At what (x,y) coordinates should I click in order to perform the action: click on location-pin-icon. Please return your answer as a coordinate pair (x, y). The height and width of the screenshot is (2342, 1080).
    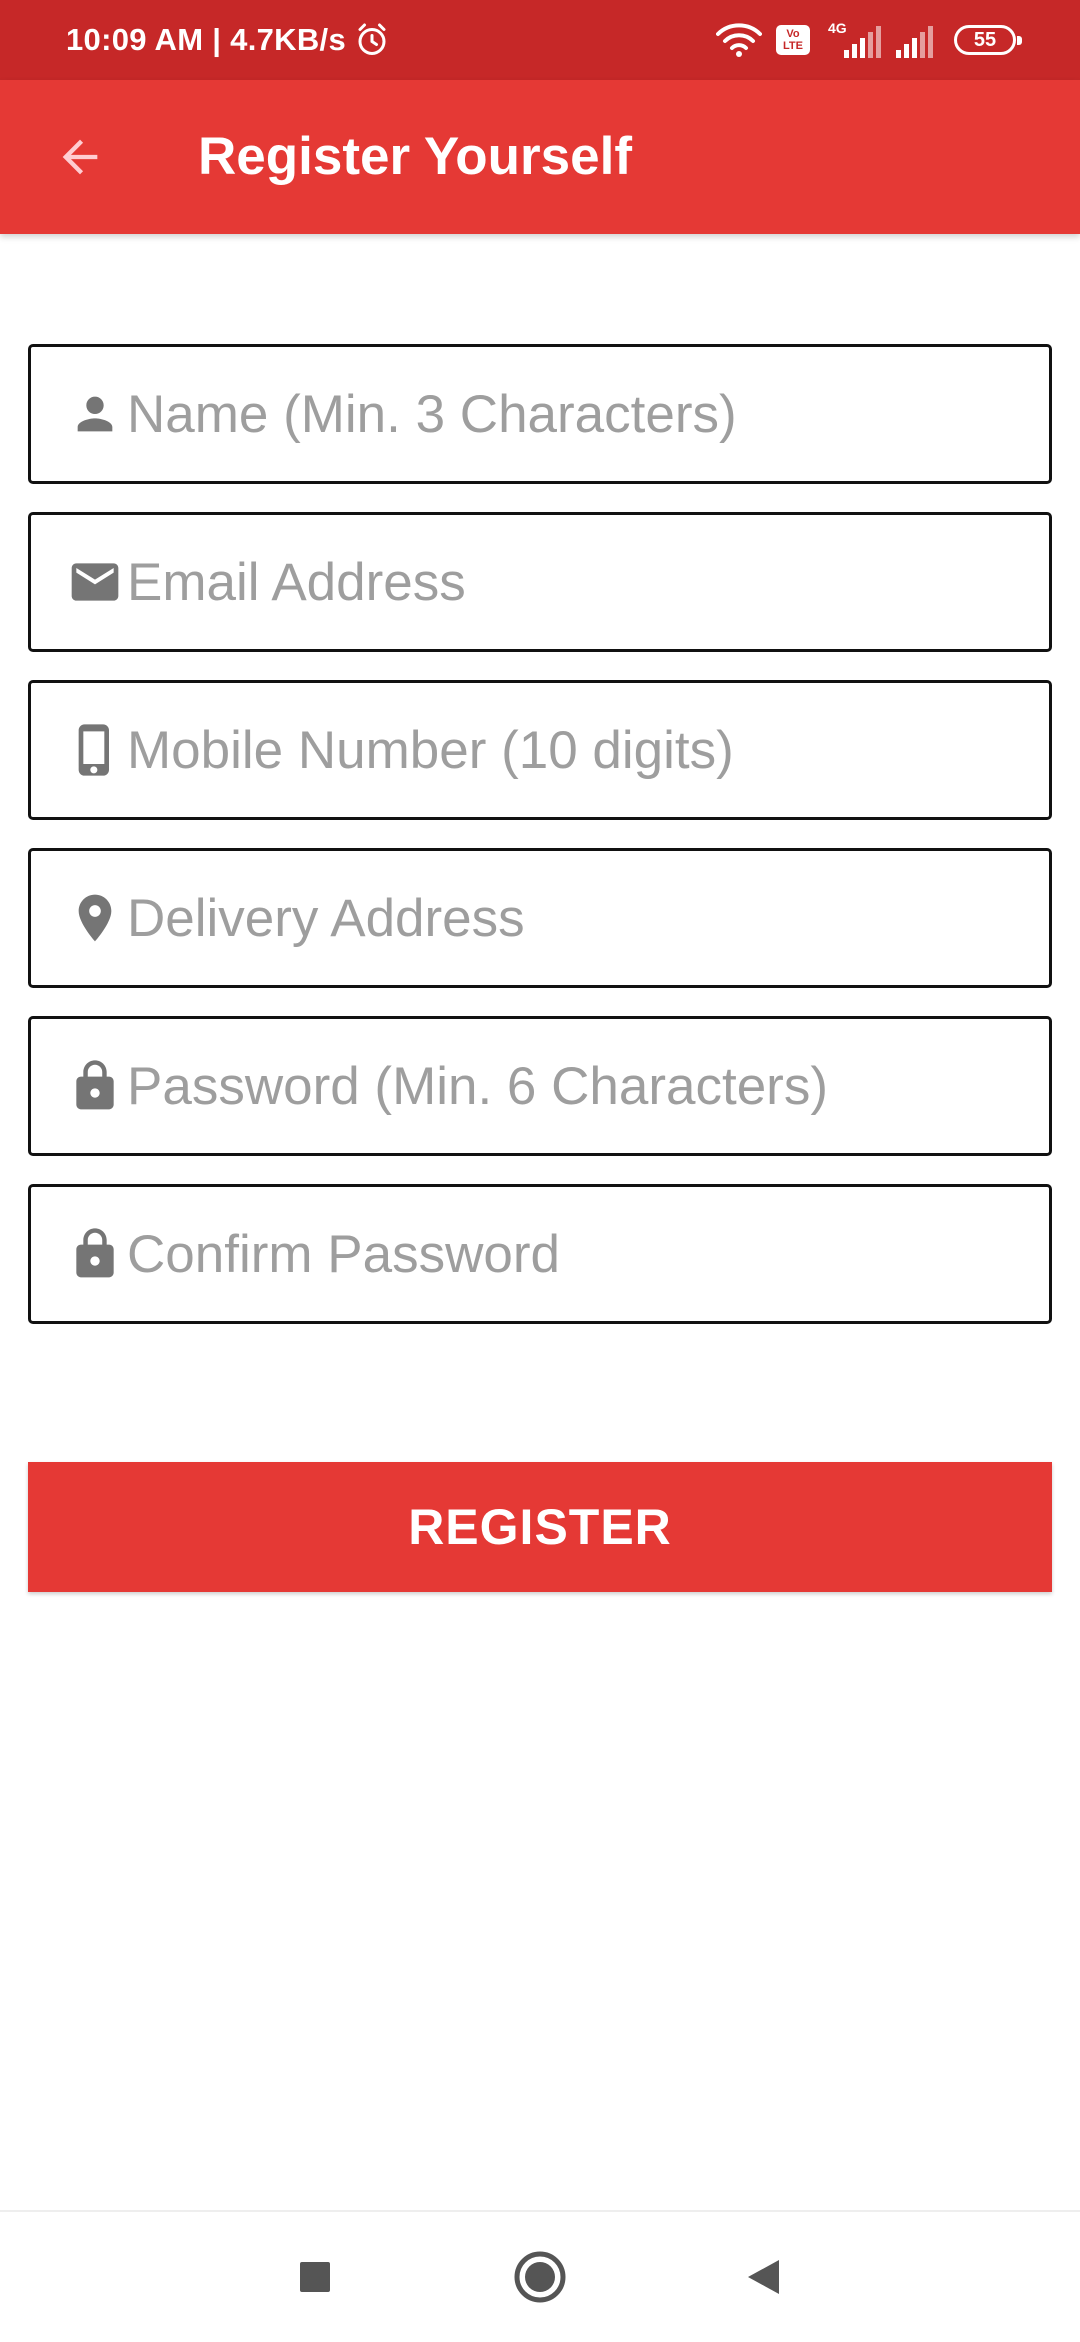
    Looking at the image, I should click on (95, 918).